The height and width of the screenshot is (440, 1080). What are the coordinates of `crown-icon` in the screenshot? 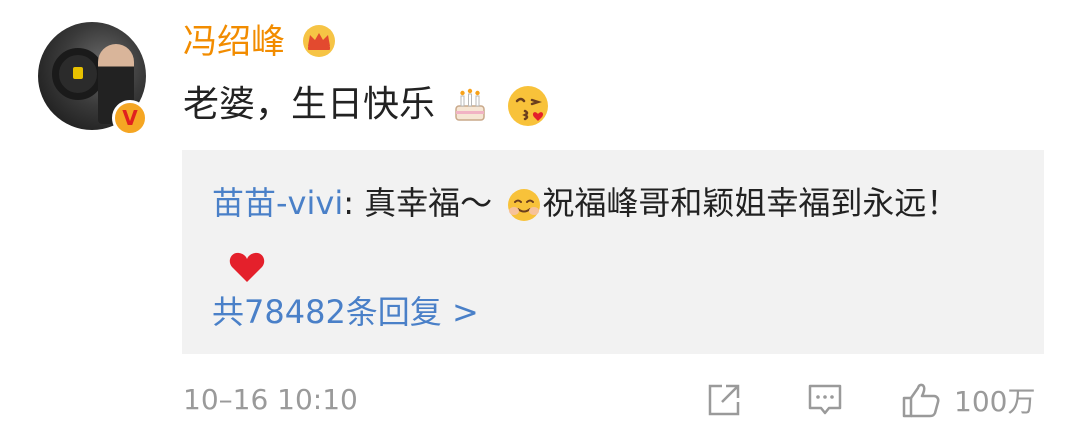 It's located at (319, 41).